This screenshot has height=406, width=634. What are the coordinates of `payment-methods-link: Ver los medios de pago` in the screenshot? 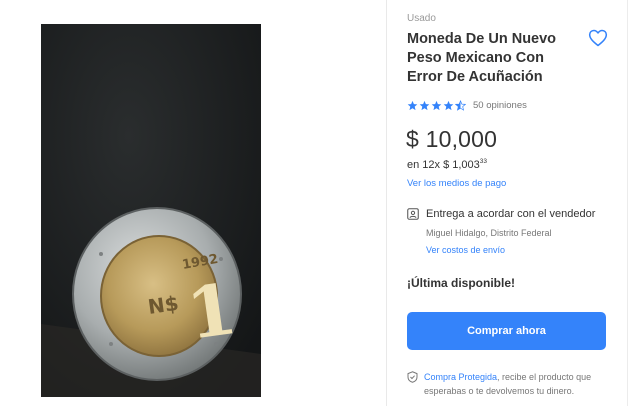 It's located at (456, 183).